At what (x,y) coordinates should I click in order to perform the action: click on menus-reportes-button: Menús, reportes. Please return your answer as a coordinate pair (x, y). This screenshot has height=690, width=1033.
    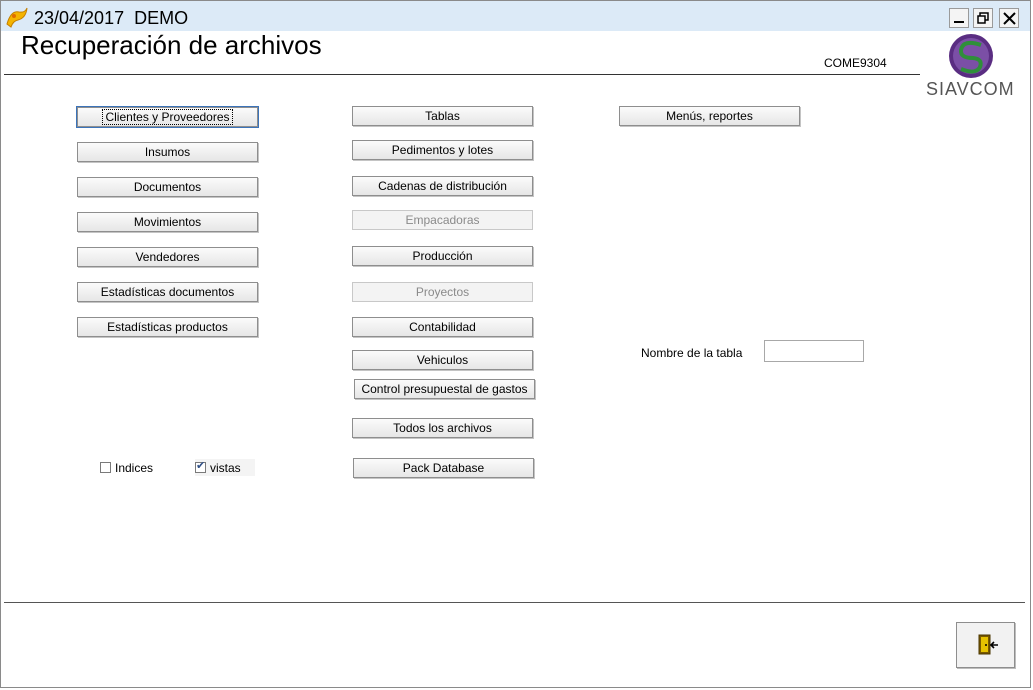
    Looking at the image, I should click on (709, 116).